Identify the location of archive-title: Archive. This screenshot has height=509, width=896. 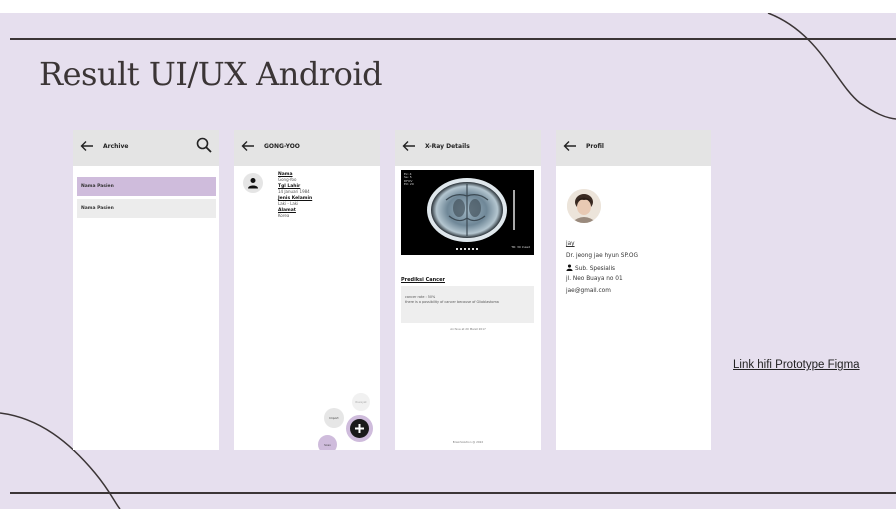
(116, 146).